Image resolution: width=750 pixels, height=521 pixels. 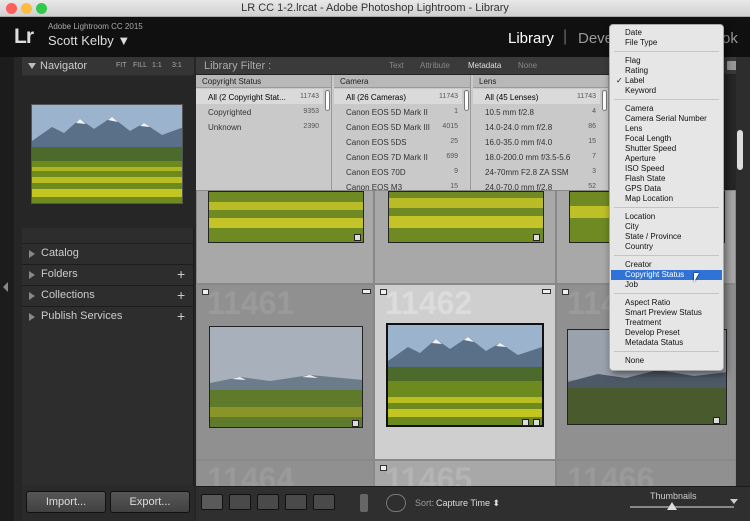 I want to click on menu-item: Focal Length, so click(x=666, y=139).